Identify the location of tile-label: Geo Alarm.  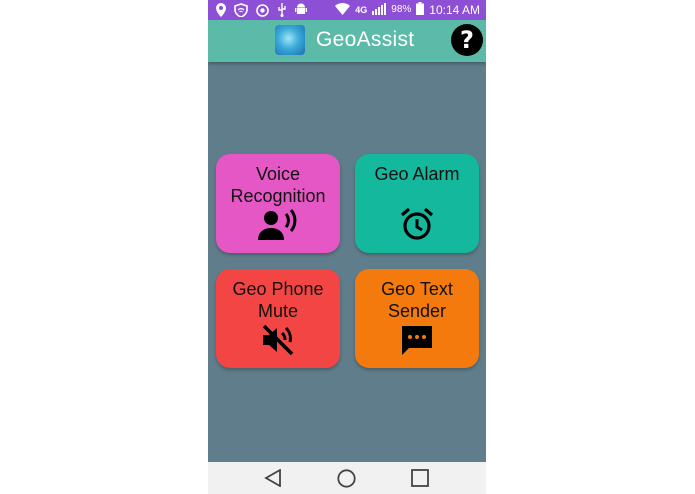
(417, 174).